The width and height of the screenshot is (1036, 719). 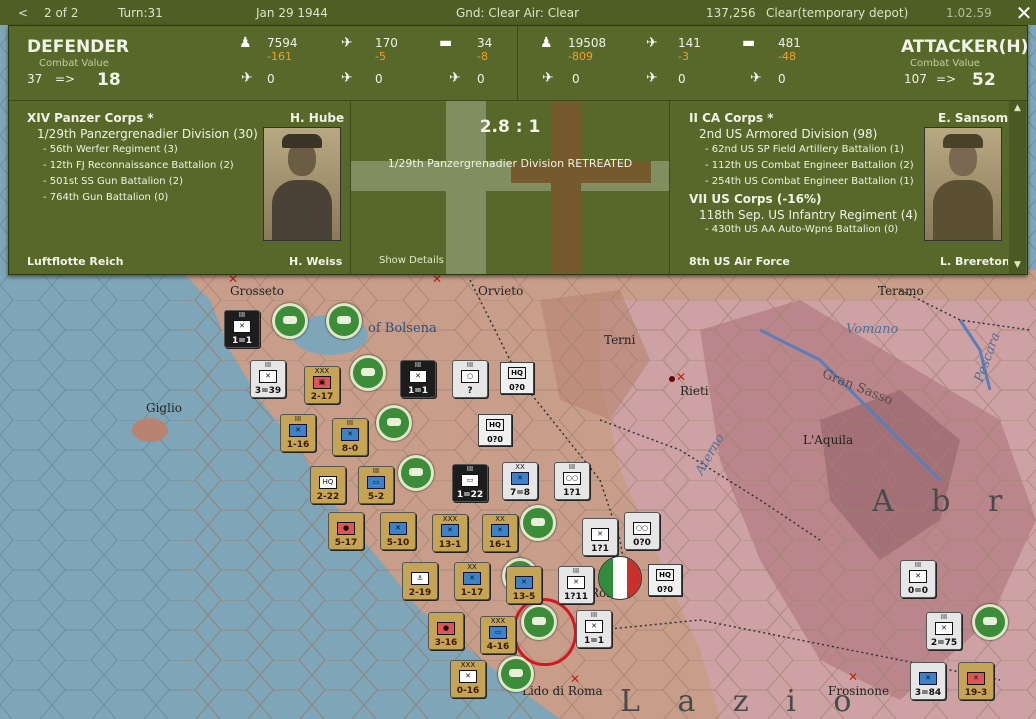 I want to click on unit-counter: III ✕ 2=75, so click(x=944, y=631).